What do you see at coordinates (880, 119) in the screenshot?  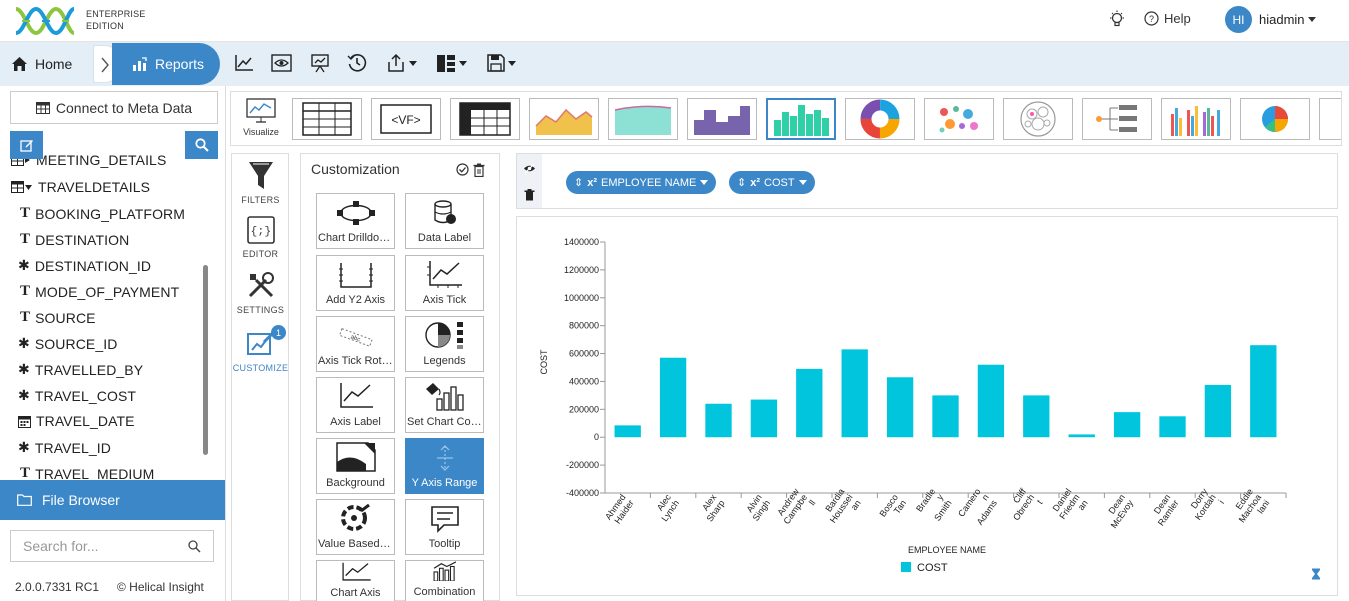 I see `viz-donut-chart` at bounding box center [880, 119].